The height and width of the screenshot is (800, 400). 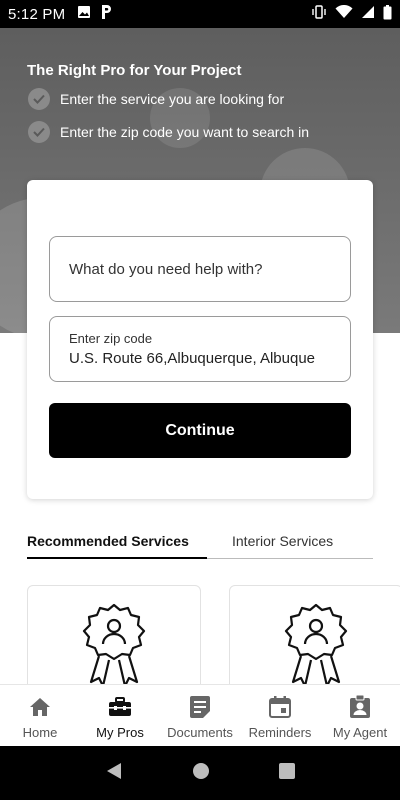 What do you see at coordinates (114, 773) in the screenshot?
I see `back-icon` at bounding box center [114, 773].